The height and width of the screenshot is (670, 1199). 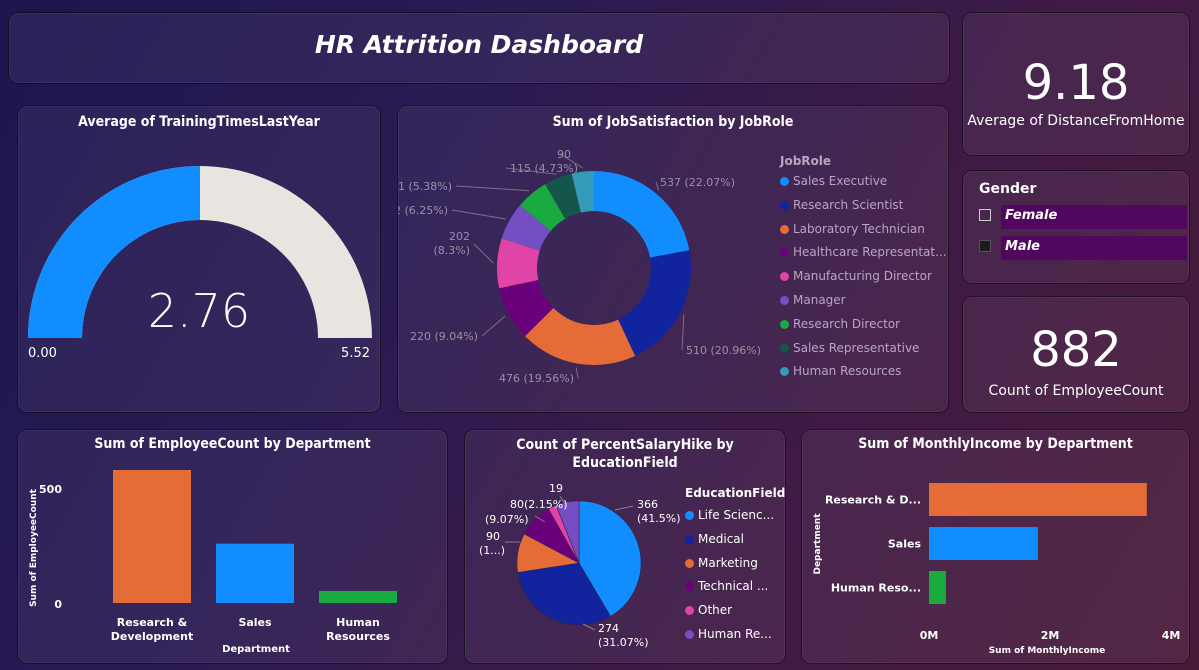 What do you see at coordinates (859, 228) in the screenshot?
I see `legend-label: Laboratory Technician` at bounding box center [859, 228].